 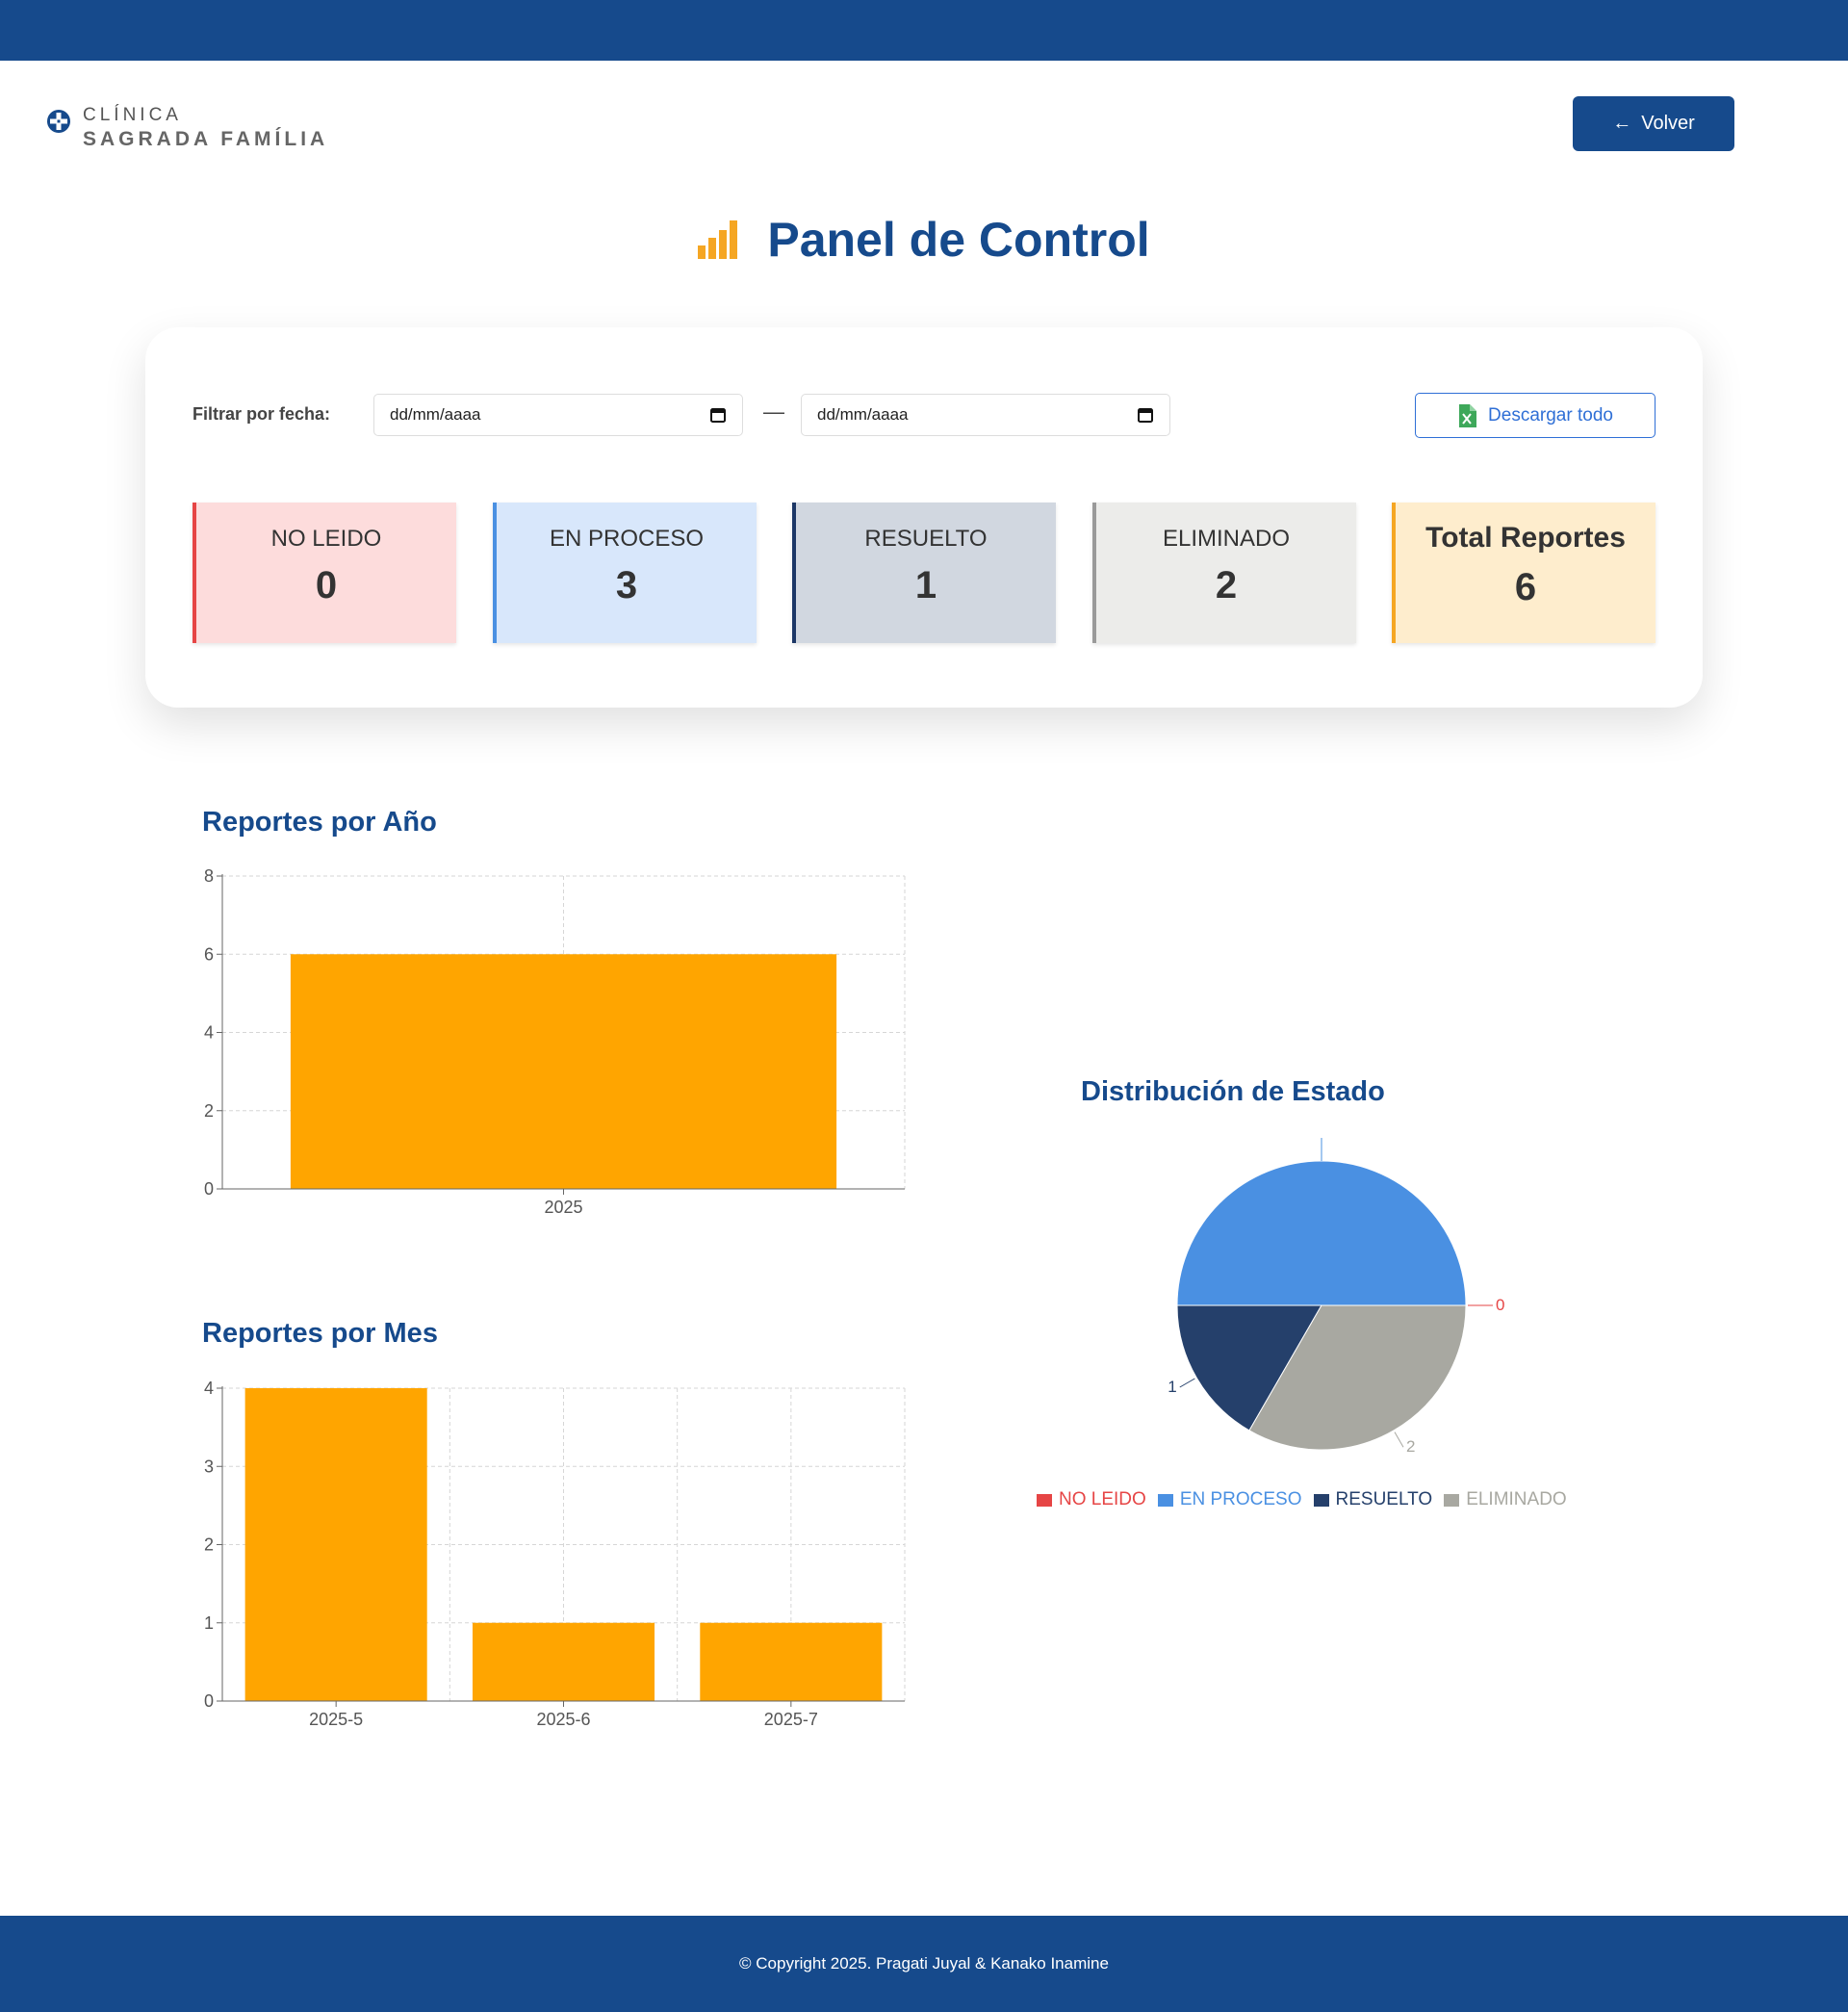 I want to click on date-to-input: dd/mm/aaaa, so click(x=985, y=415).